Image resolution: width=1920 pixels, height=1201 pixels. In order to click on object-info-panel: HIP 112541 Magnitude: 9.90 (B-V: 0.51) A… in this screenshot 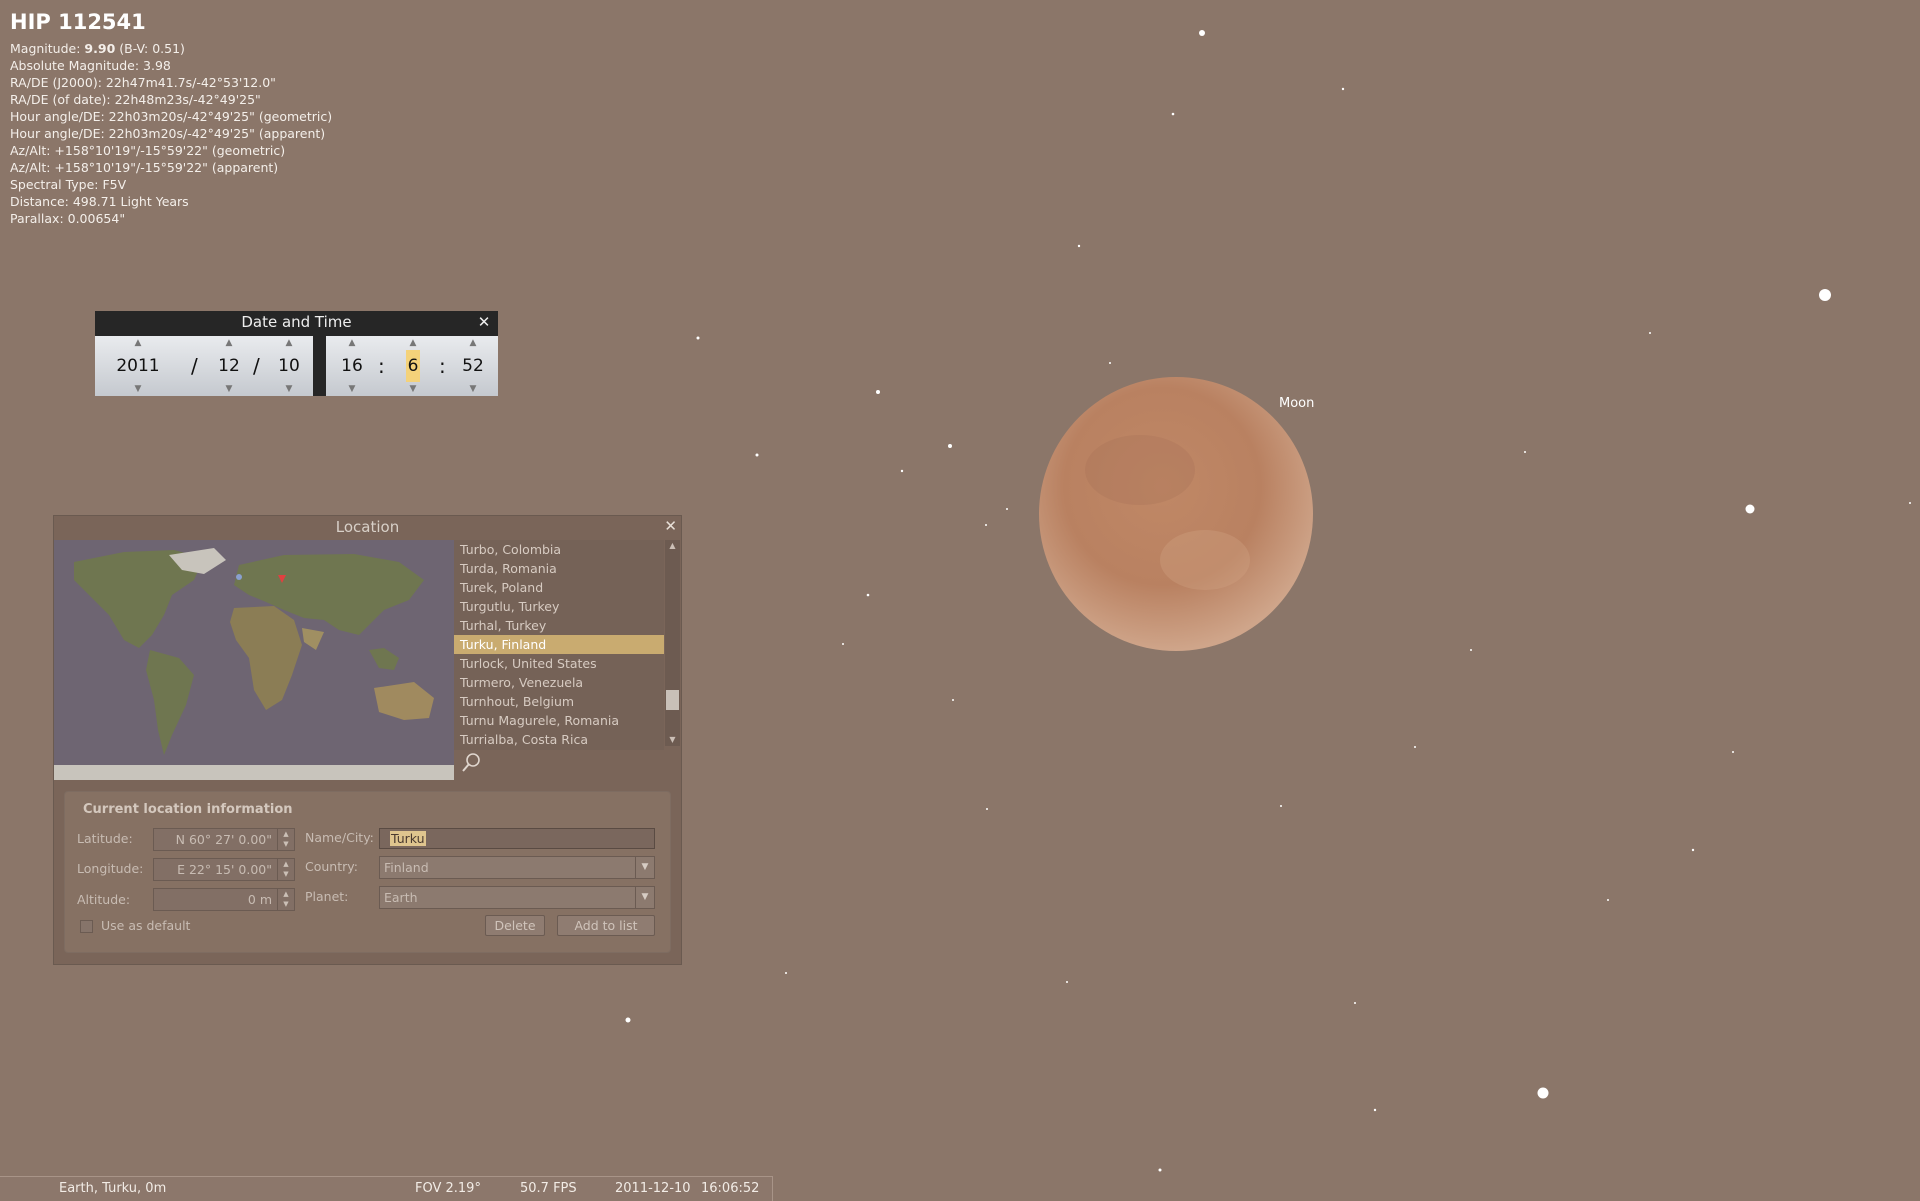, I will do `click(171, 118)`.